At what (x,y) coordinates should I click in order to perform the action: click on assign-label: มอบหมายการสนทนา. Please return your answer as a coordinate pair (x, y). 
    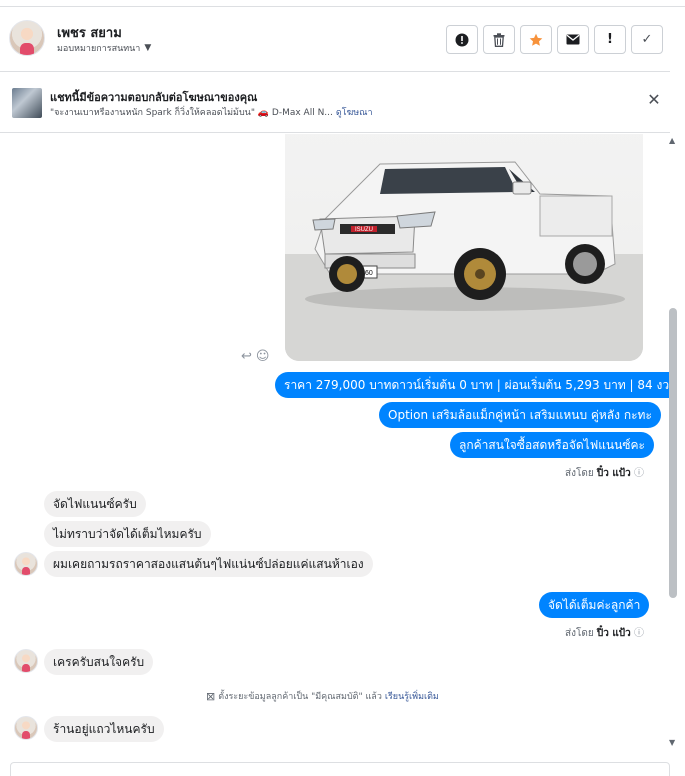
    Looking at the image, I should click on (99, 49).